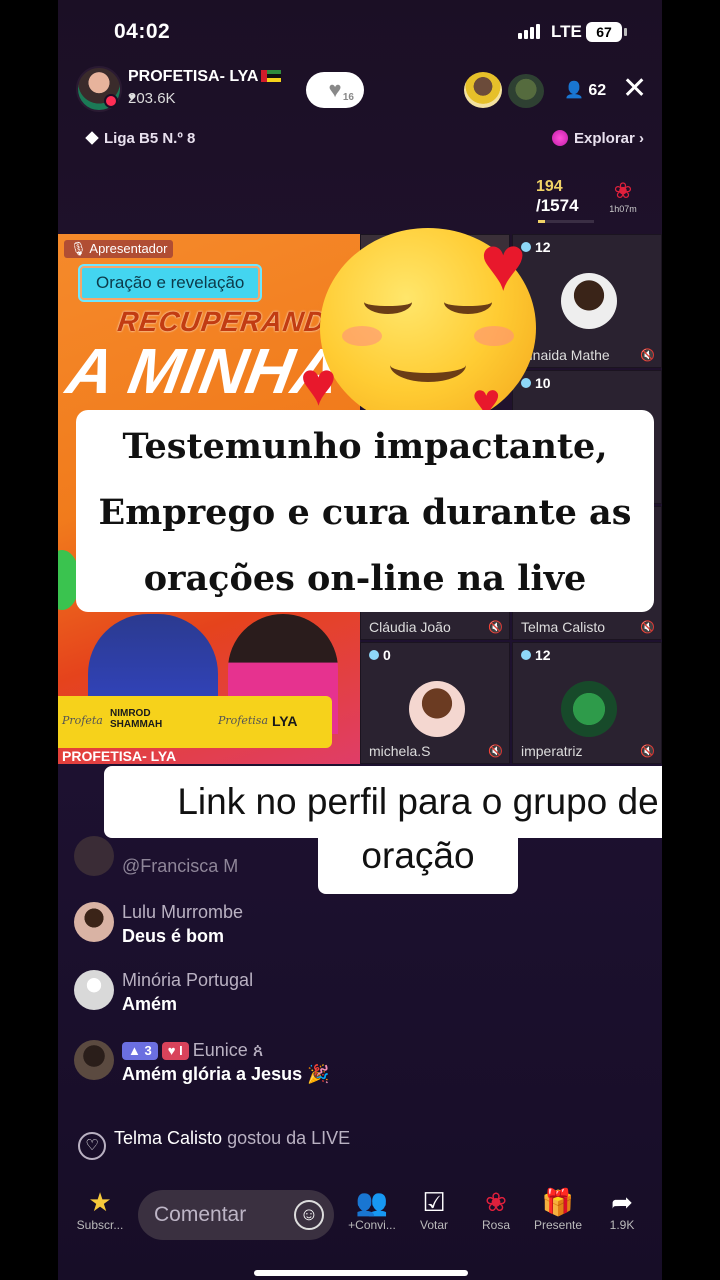  Describe the element at coordinates (140, 1051) in the screenshot. I see `level-badge: ▲ 3` at that location.